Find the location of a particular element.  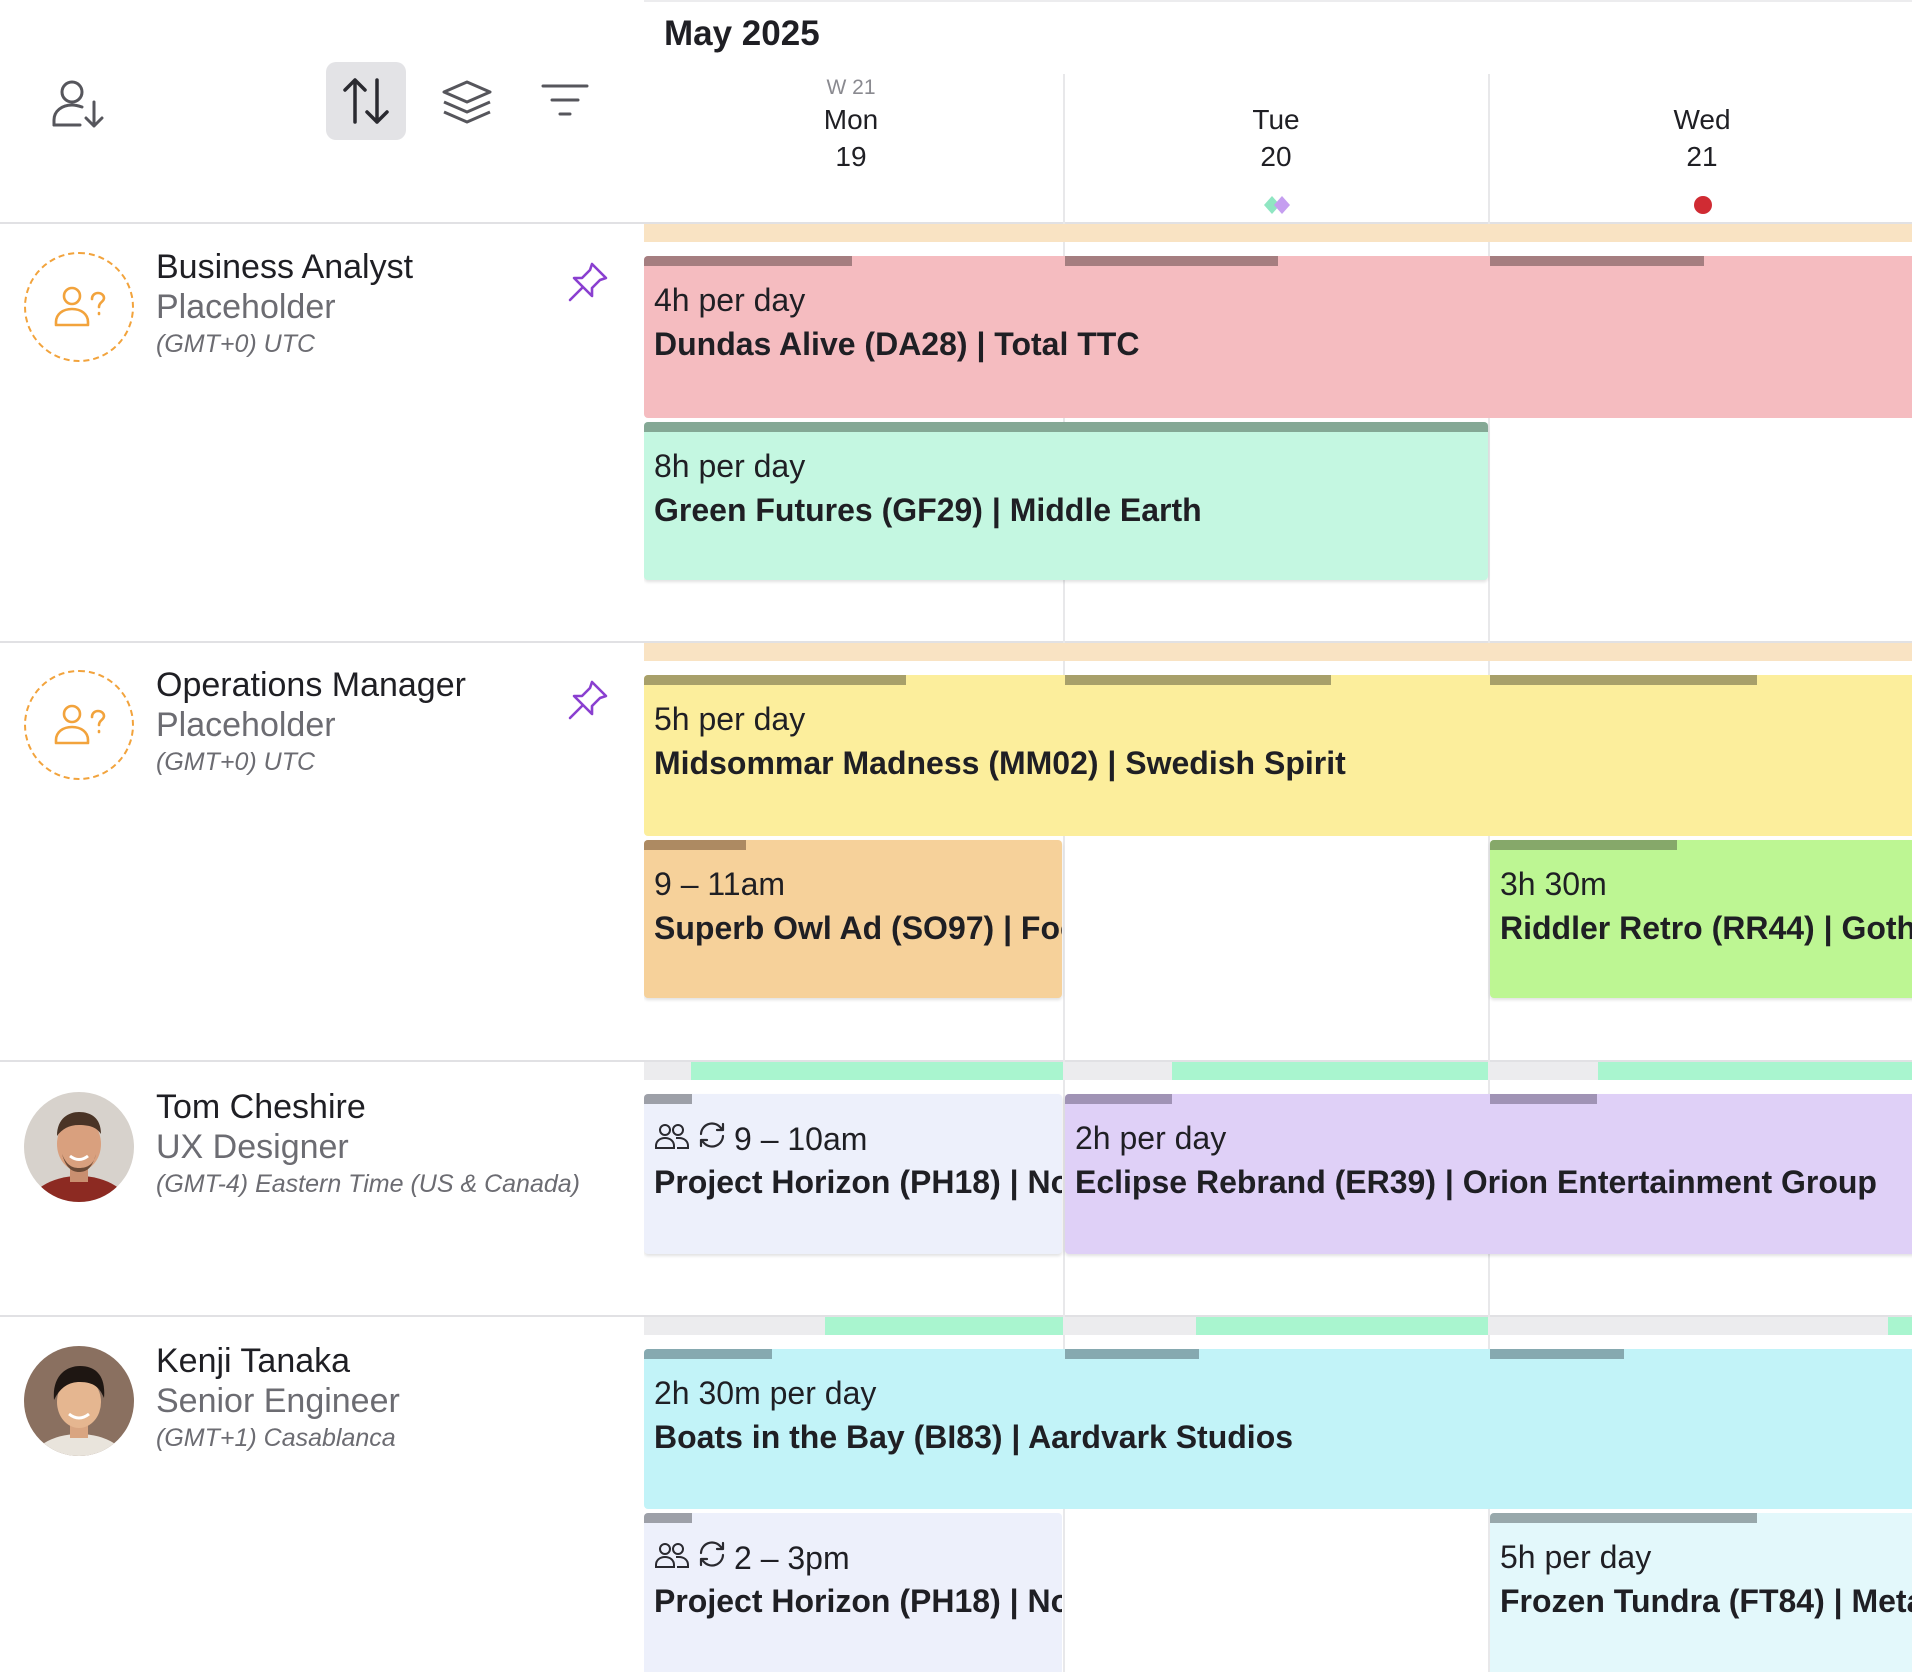

week-label: W 21 is located at coordinates (851, 87).